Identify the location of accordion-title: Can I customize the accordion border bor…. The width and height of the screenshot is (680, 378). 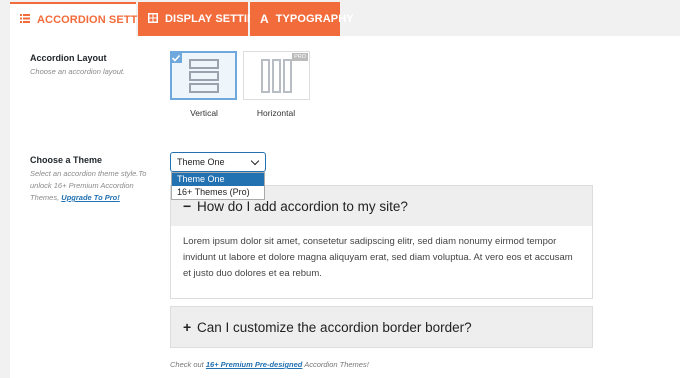
(334, 327).